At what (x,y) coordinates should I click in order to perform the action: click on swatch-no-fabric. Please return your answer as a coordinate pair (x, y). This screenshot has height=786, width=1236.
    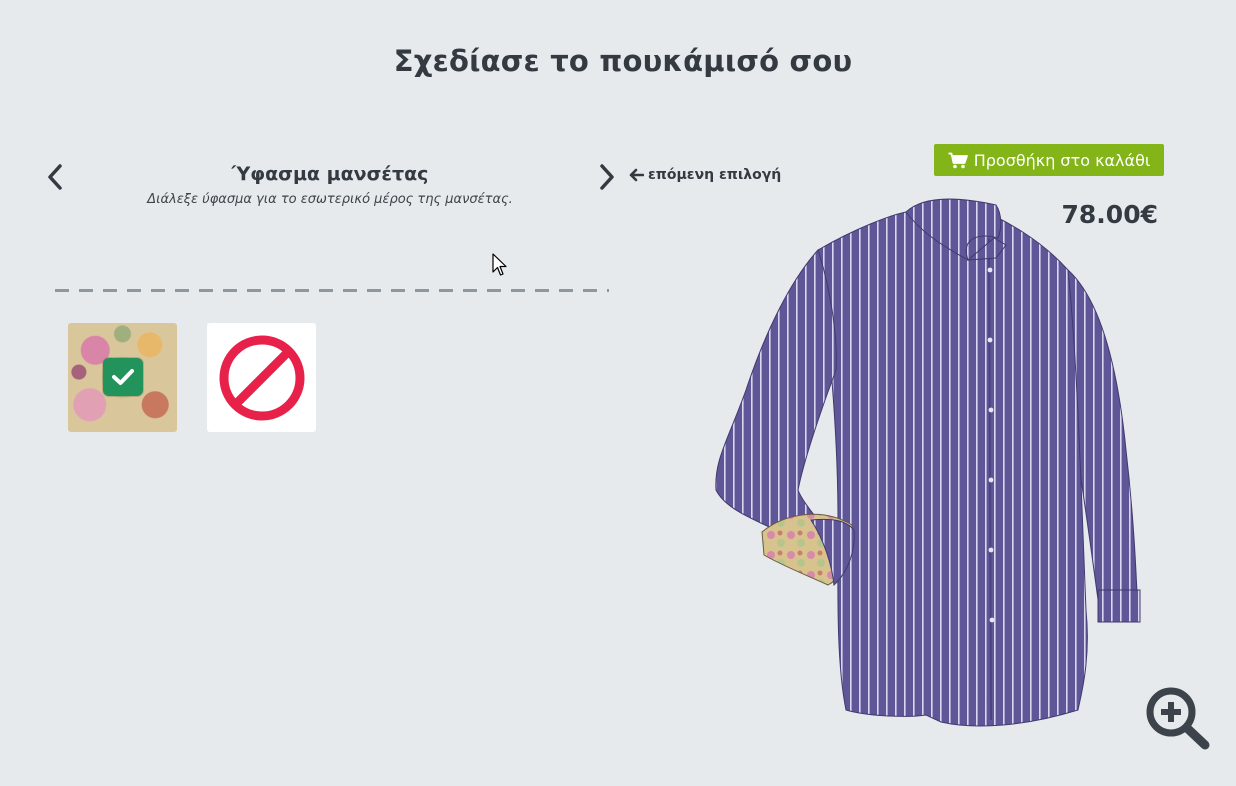
    Looking at the image, I should click on (261, 377).